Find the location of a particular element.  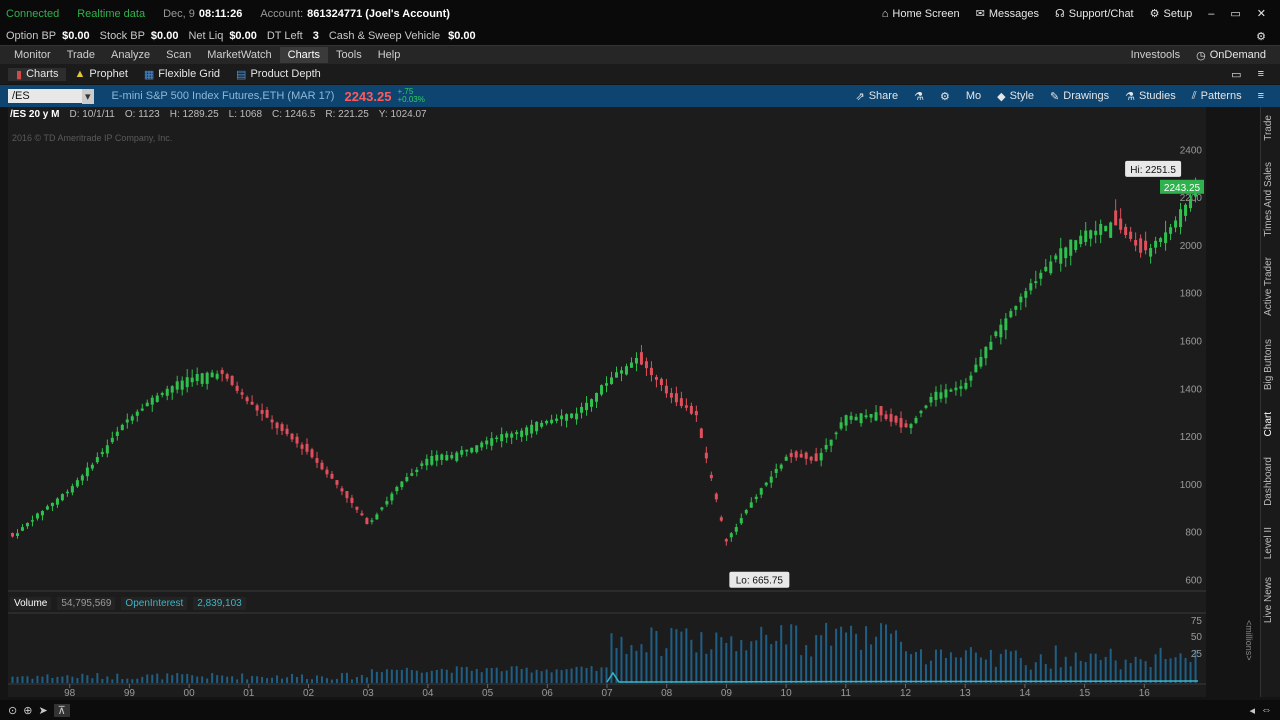

rail-chart: Chart is located at coordinates (1268, 424).